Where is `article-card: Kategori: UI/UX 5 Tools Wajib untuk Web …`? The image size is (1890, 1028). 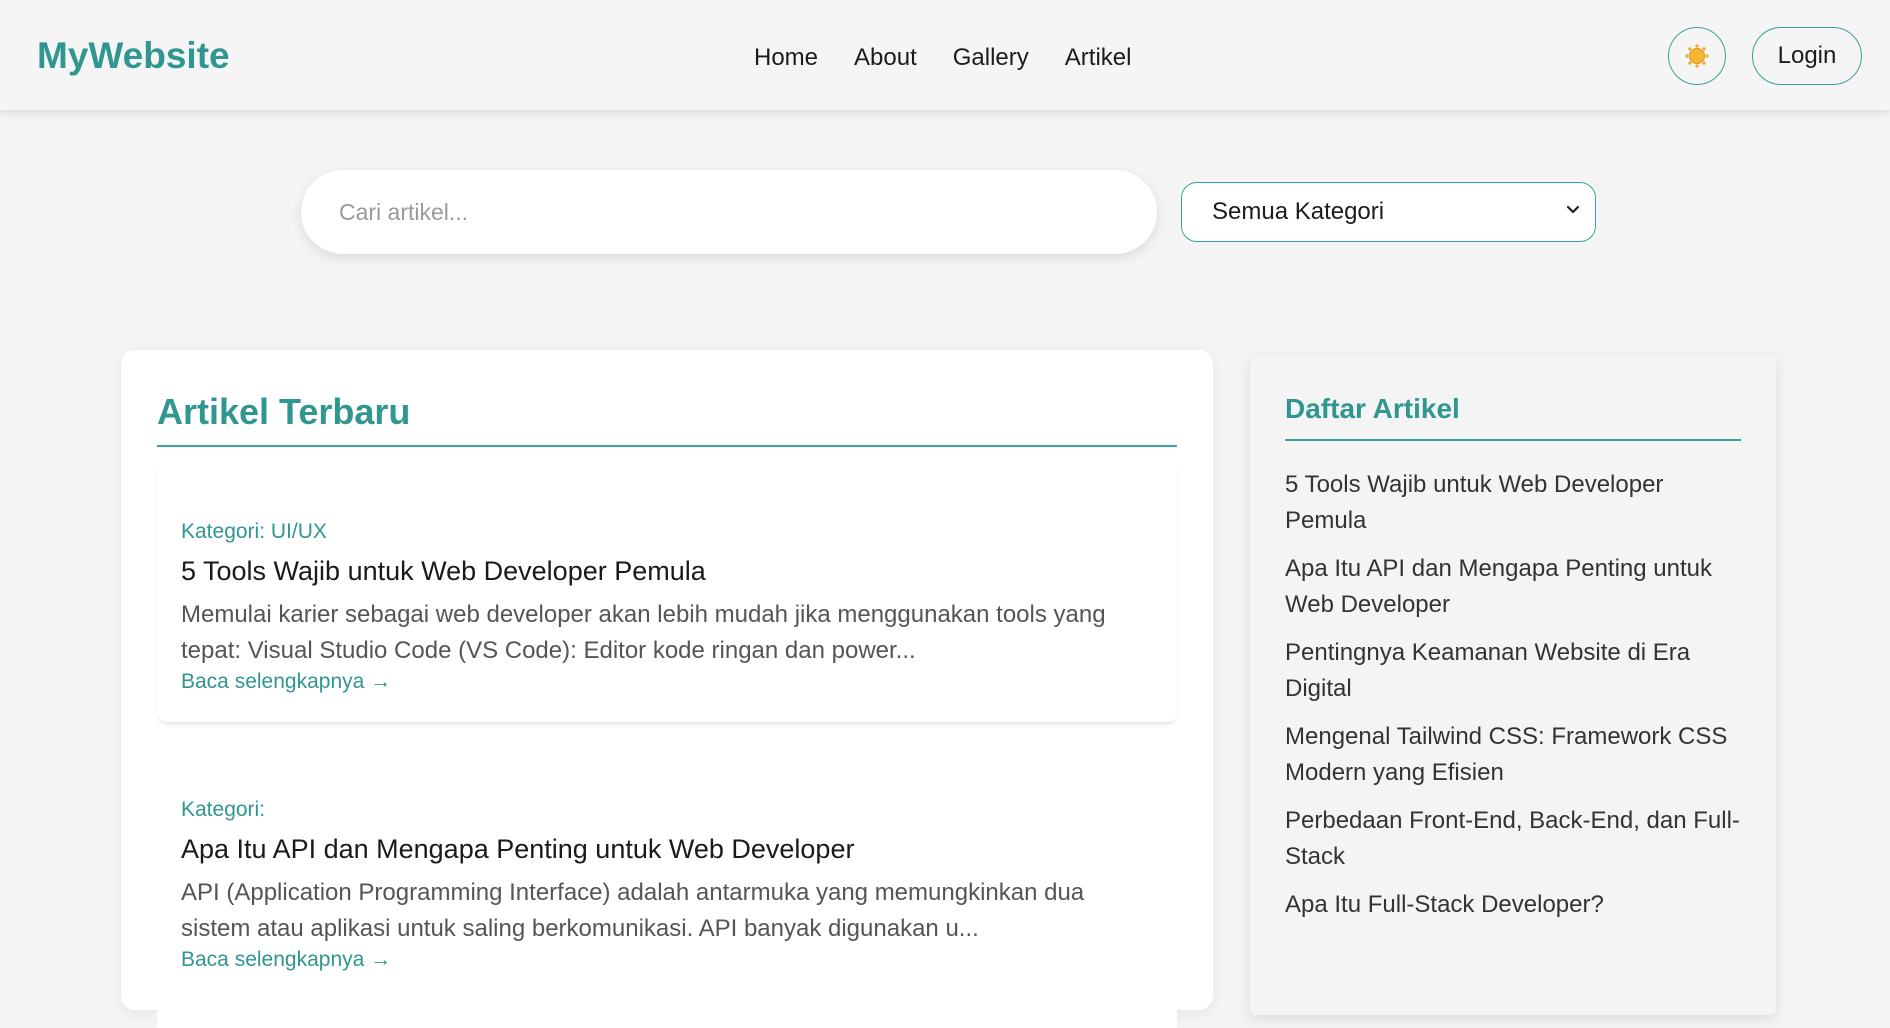
article-card: Kategori: UI/UX 5 Tools Wajib untuk Web … is located at coordinates (667, 591).